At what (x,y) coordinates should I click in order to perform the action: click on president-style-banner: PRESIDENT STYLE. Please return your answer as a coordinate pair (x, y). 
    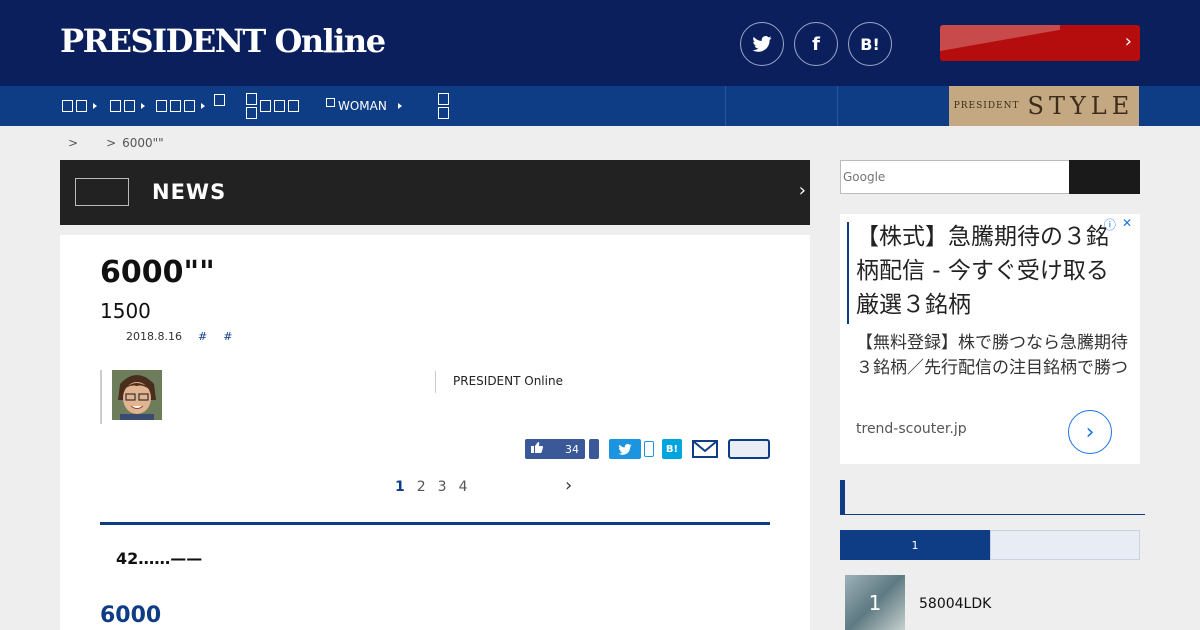
    Looking at the image, I should click on (1044, 106).